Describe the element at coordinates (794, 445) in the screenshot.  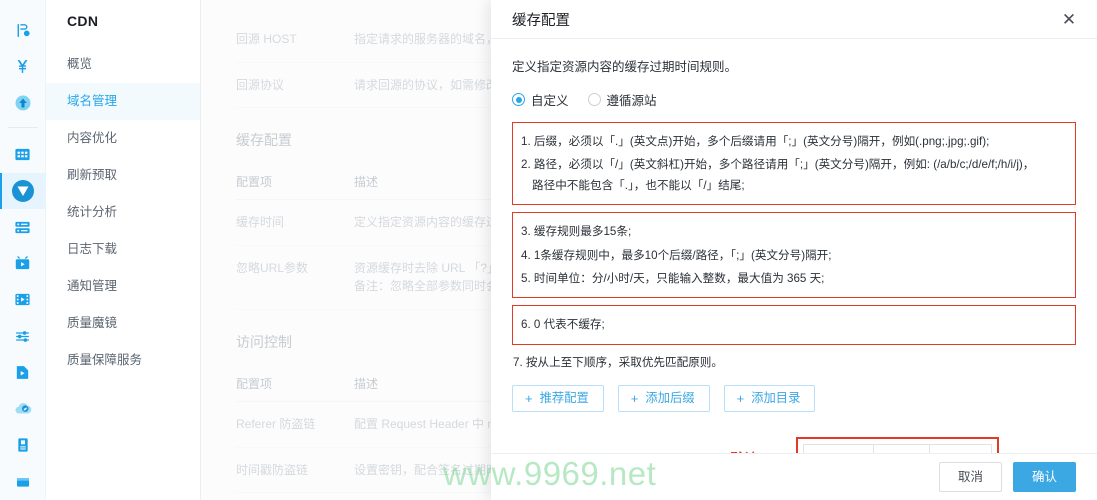
I see `global-config-row: 全局配置 默认 缓存时间 月` at that location.